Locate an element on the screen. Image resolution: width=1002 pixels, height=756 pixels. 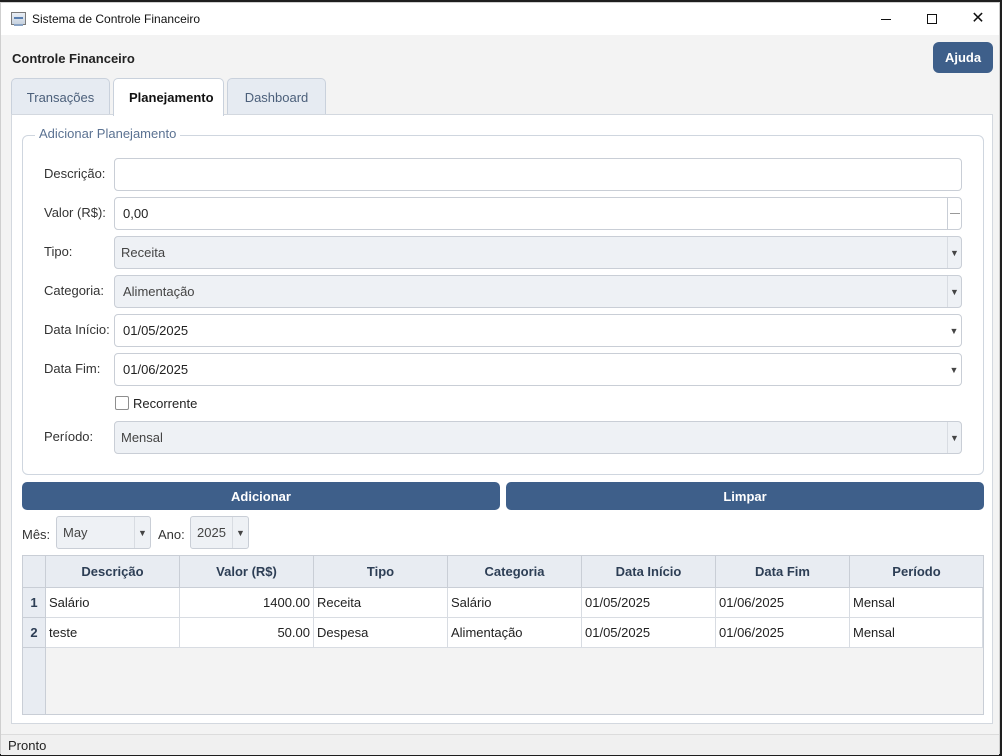
recurring-label: Recorrente is located at coordinates (165, 403).